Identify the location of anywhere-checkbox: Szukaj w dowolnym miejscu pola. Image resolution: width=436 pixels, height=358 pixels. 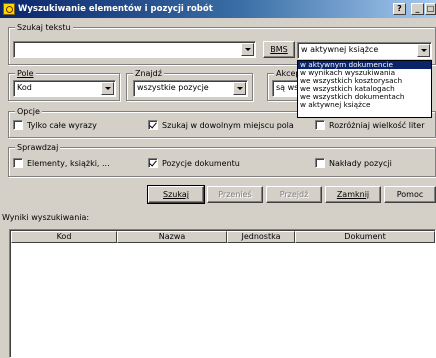
(221, 125).